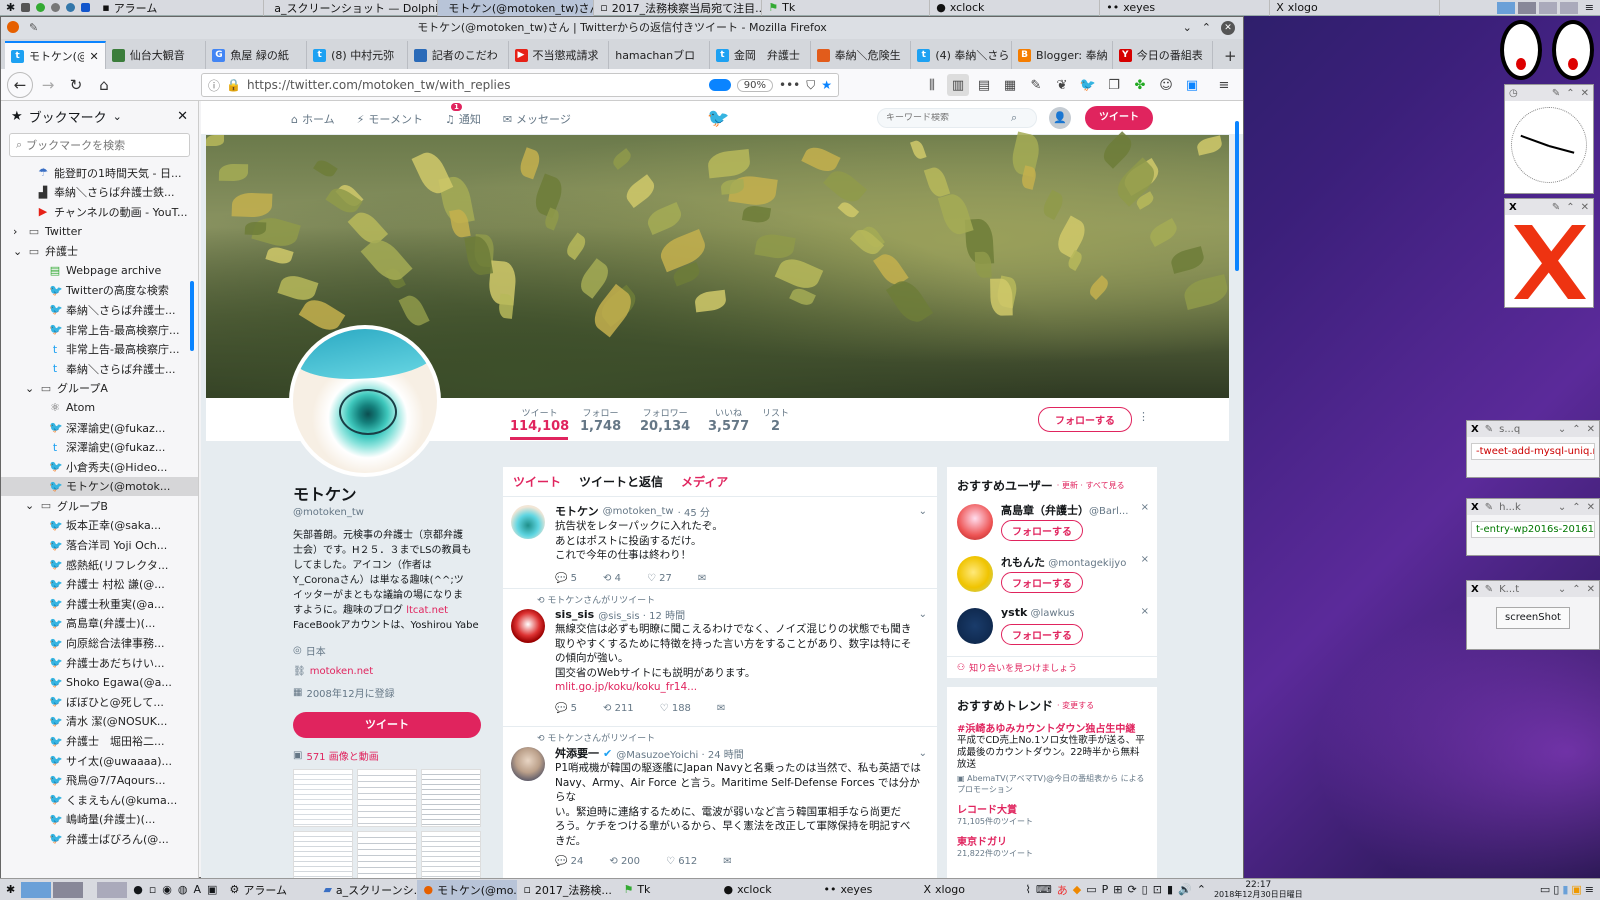 The height and width of the screenshot is (900, 1600). Describe the element at coordinates (846, 8) in the screenshot. I see `top-task-tk: ⚑ Tk` at that location.